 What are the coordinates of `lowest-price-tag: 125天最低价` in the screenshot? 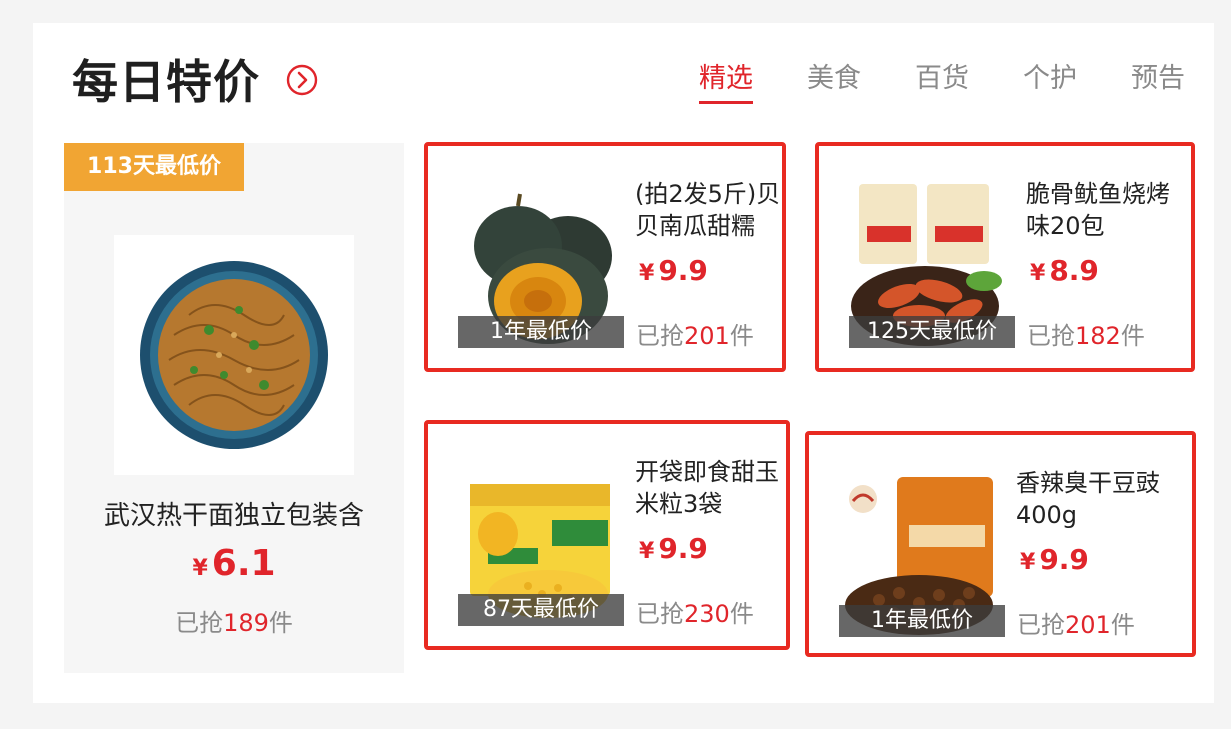 It's located at (932, 332).